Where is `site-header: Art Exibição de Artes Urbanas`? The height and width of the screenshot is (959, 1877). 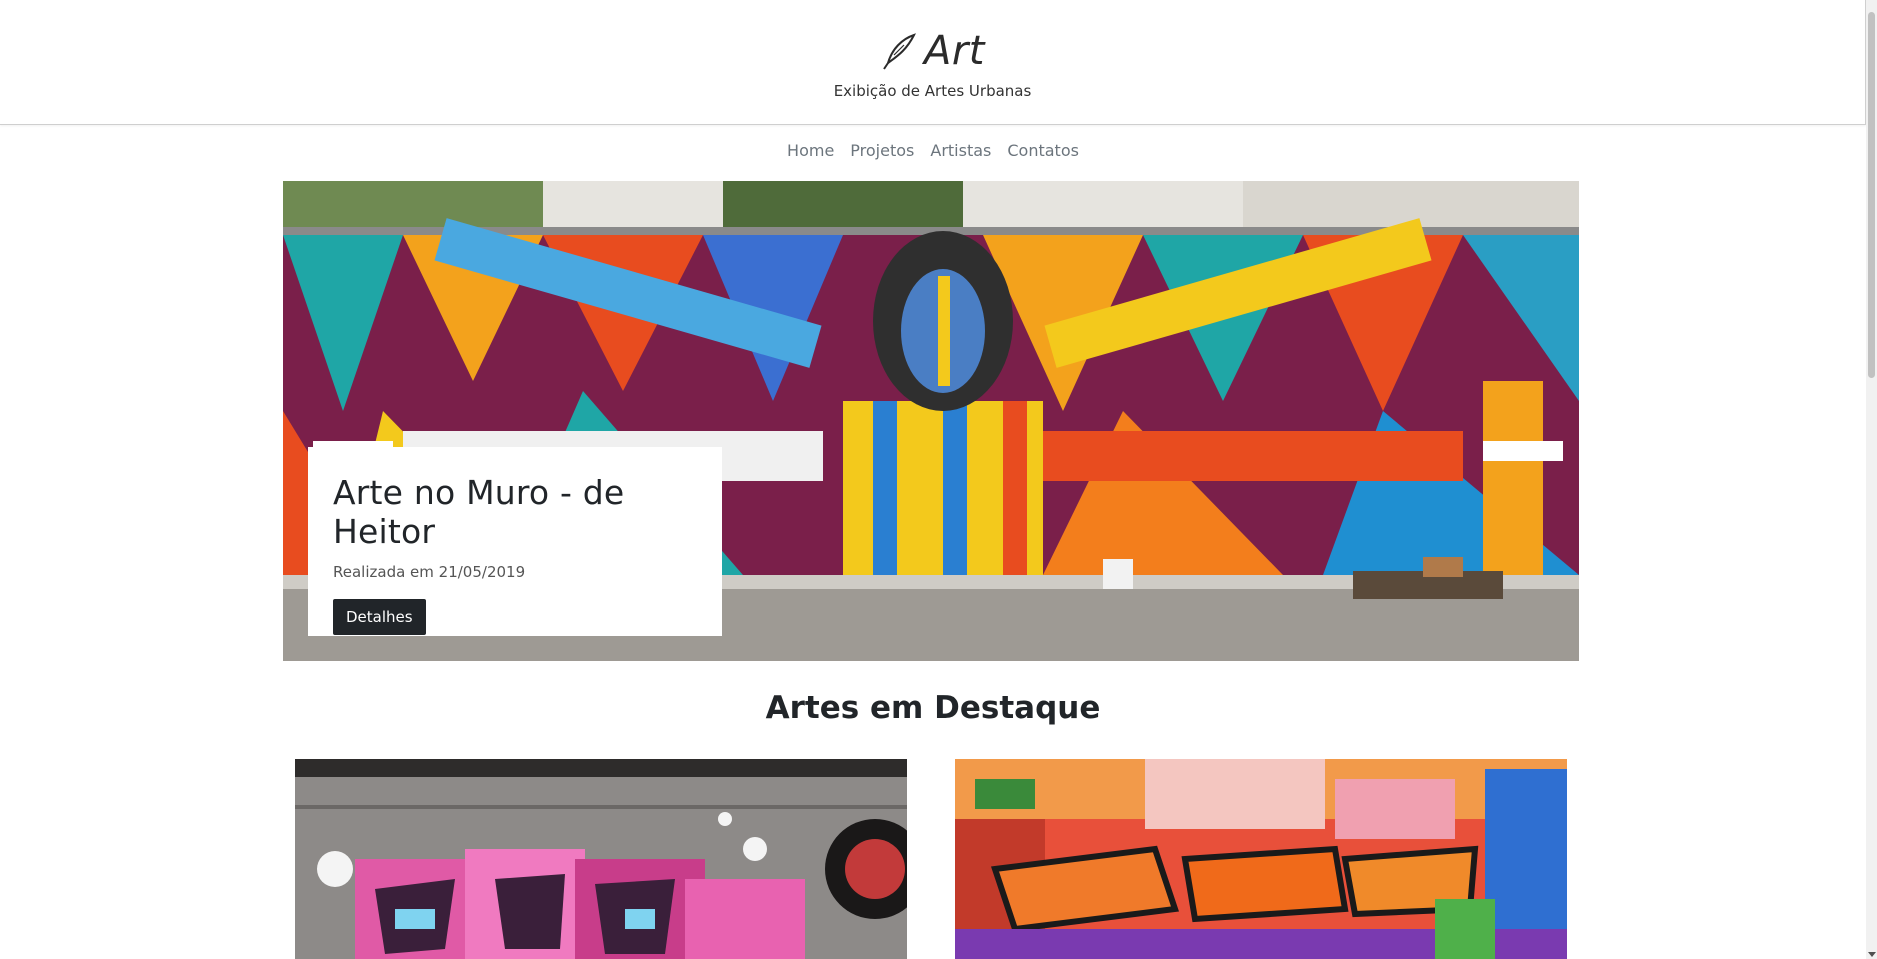 site-header: Art Exibição de Artes Urbanas is located at coordinates (933, 62).